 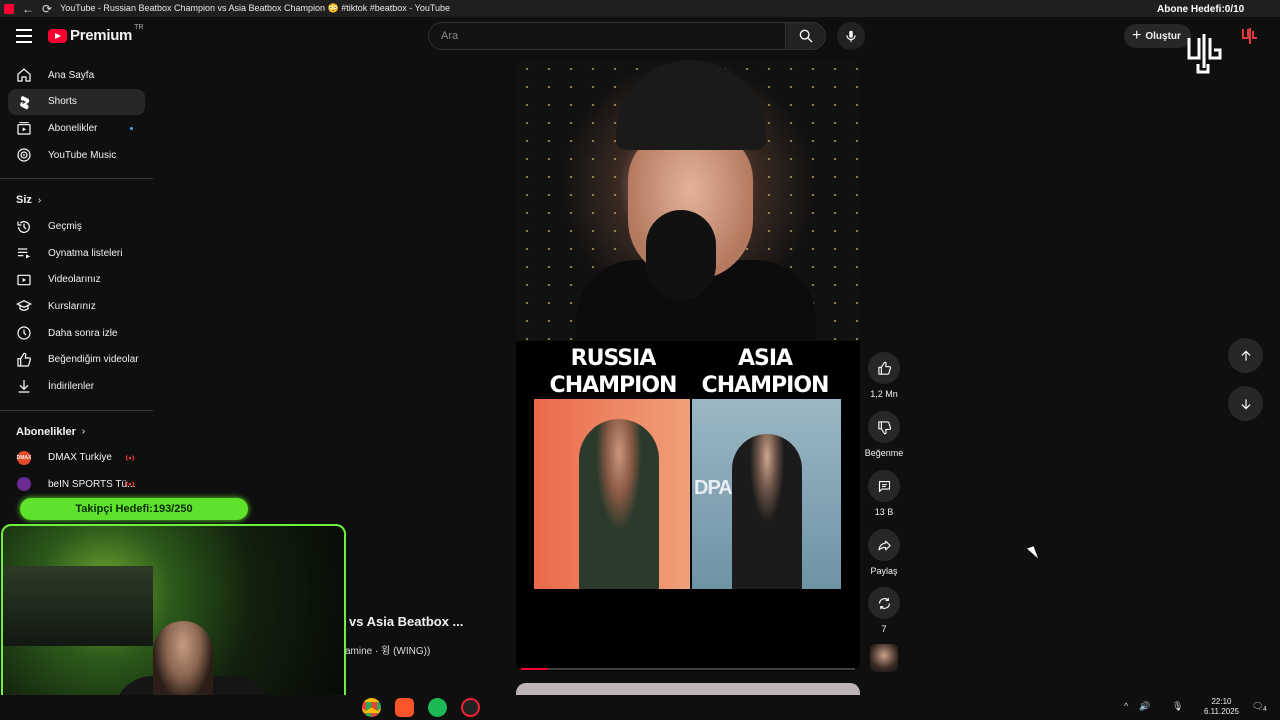 I want to click on system-clock: 22:10 6.11.2025, so click(x=1221, y=707).